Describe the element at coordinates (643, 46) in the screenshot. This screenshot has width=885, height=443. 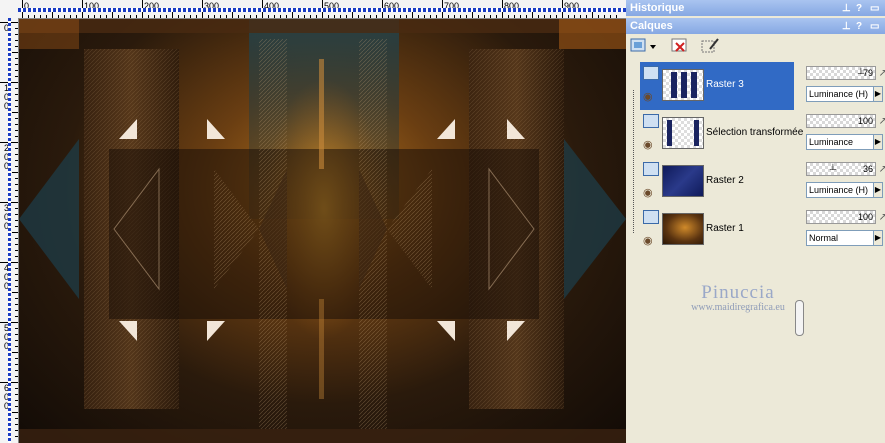
I see `new-layer-icon` at that location.